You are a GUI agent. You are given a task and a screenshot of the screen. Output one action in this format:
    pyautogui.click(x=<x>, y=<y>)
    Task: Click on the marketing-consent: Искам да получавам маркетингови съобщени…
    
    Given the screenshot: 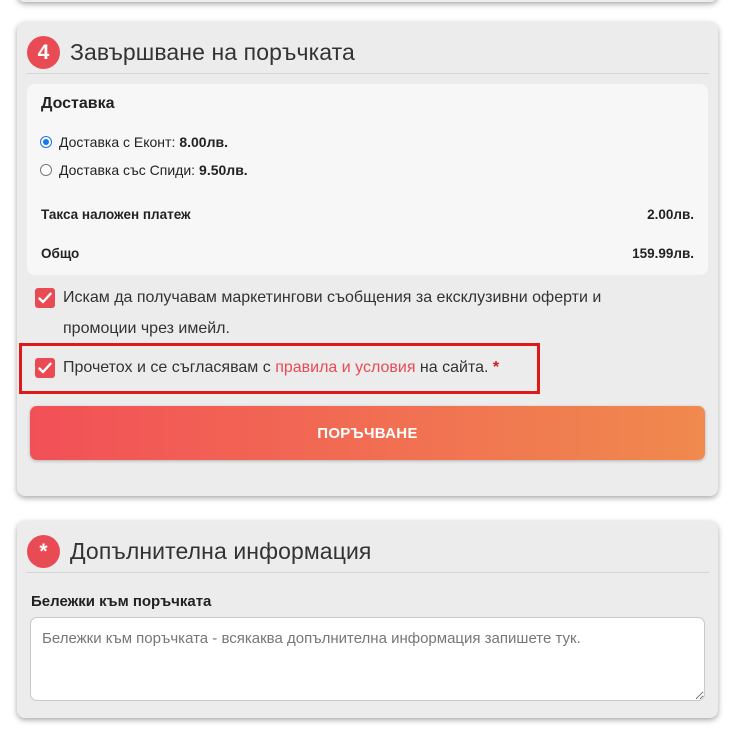 What is the action you would take?
    pyautogui.click(x=355, y=313)
    